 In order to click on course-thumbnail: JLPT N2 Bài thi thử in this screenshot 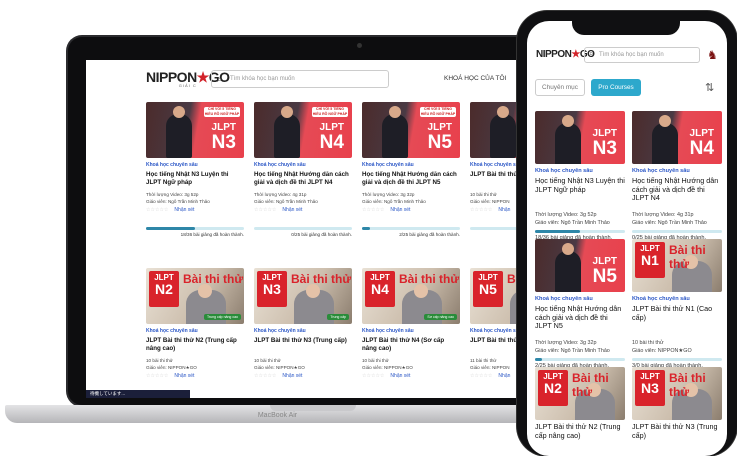, I will do `click(580, 393)`.